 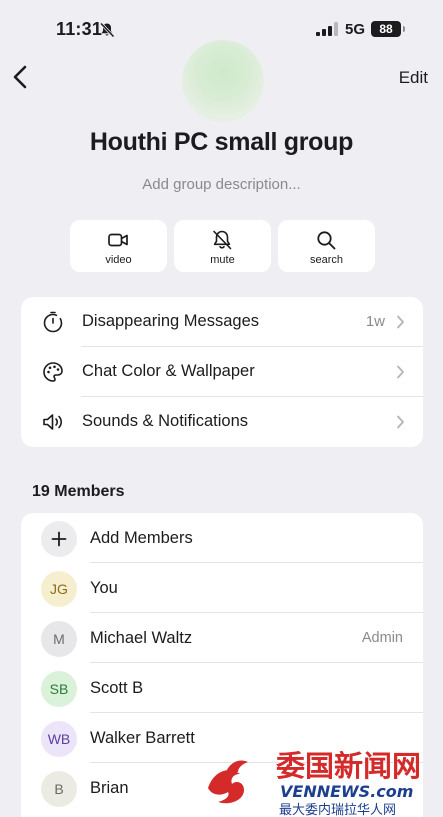 I want to click on member-avatar: B, so click(x=59, y=789).